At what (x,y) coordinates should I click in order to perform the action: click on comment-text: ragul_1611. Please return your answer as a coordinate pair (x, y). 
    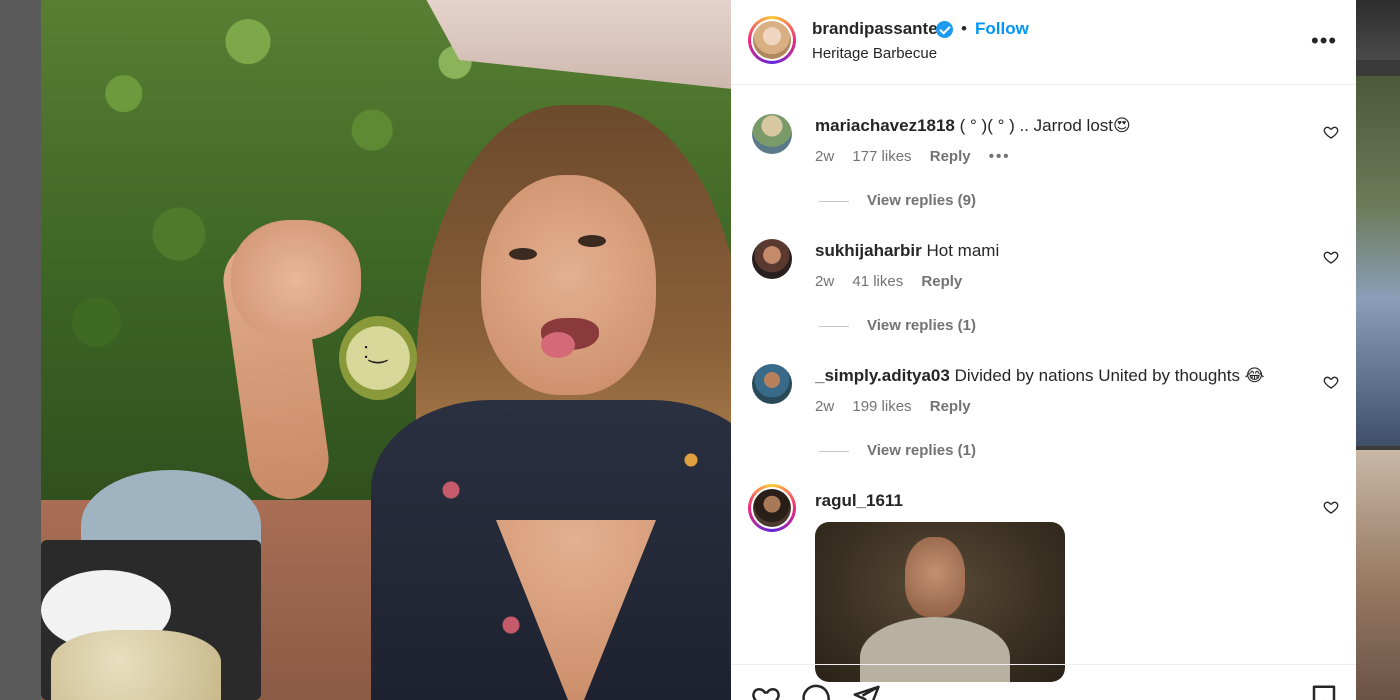
    Looking at the image, I should click on (859, 501).